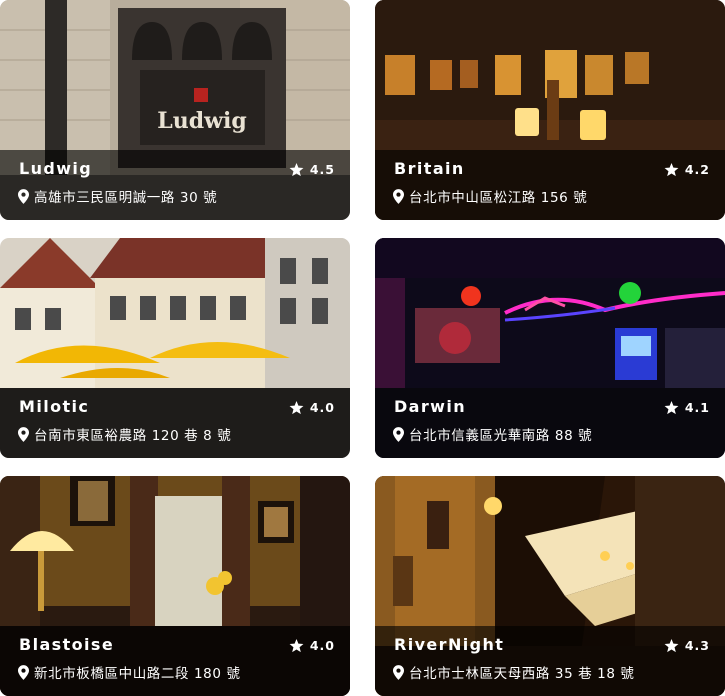 This screenshot has width=725, height=696. Describe the element at coordinates (697, 645) in the screenshot. I see `rating-value: 4.3` at that location.